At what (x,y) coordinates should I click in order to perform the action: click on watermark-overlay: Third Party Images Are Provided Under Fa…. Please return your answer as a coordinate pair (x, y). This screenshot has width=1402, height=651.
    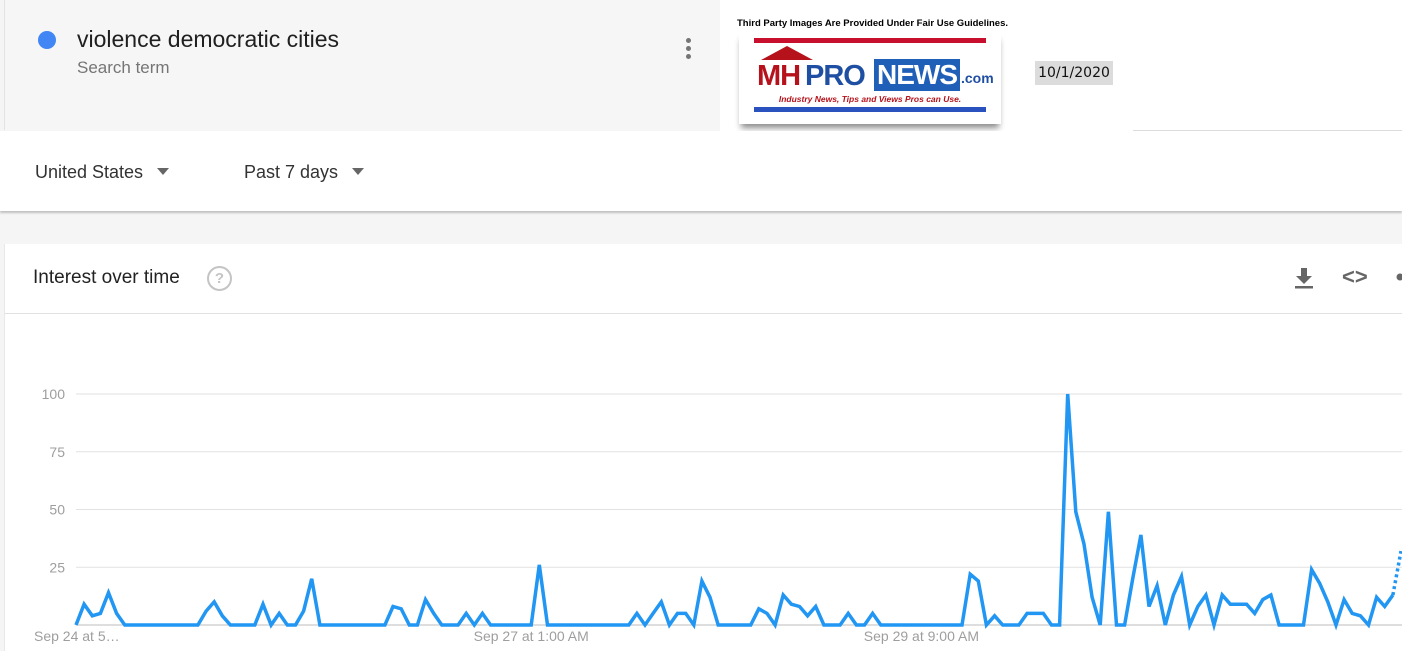
    Looking at the image, I should click on (872, 78).